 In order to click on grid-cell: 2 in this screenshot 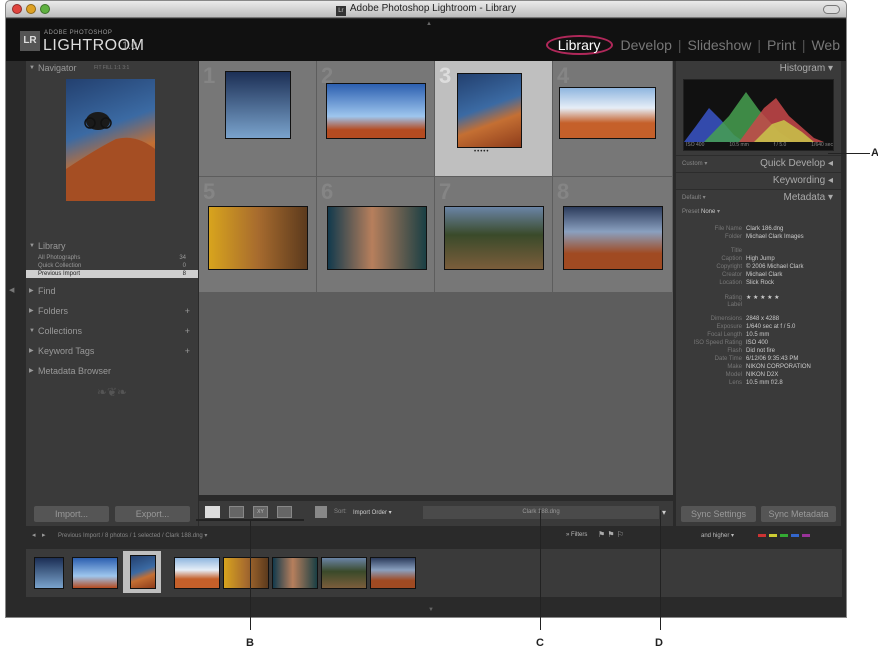, I will do `click(376, 119)`.